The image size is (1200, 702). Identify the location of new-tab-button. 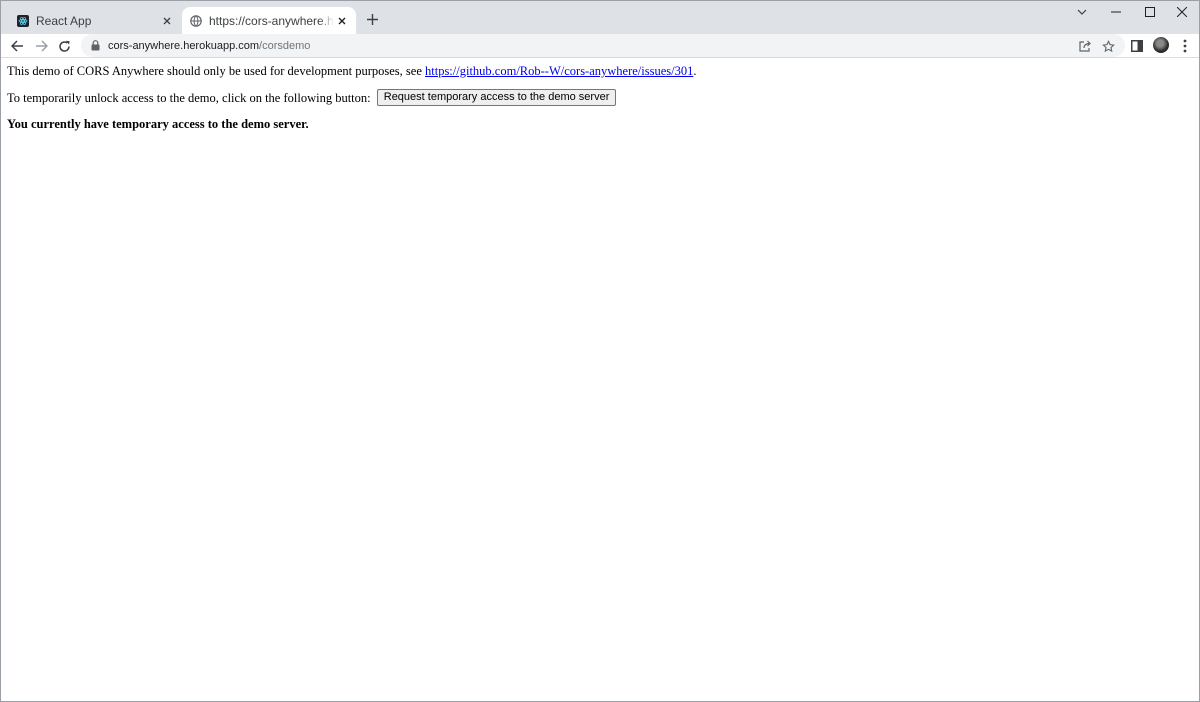
(372, 19).